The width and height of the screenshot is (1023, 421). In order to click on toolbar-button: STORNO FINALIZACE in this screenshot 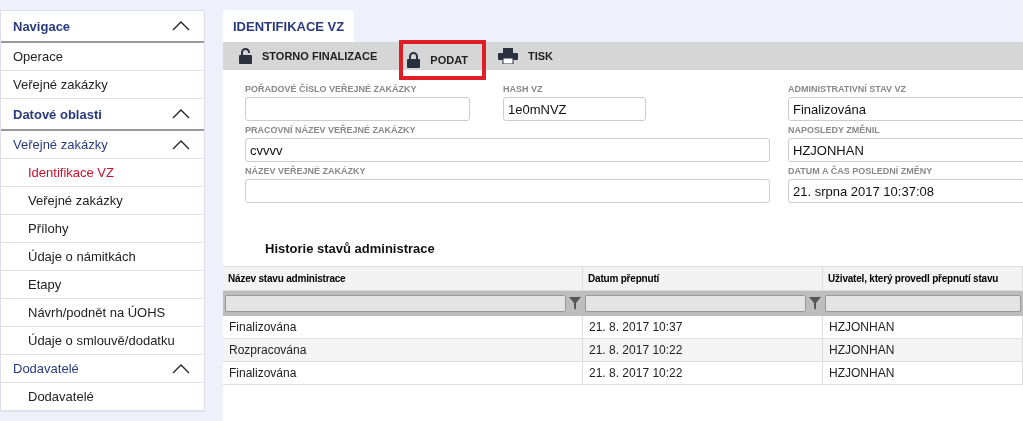, I will do `click(313, 56)`.